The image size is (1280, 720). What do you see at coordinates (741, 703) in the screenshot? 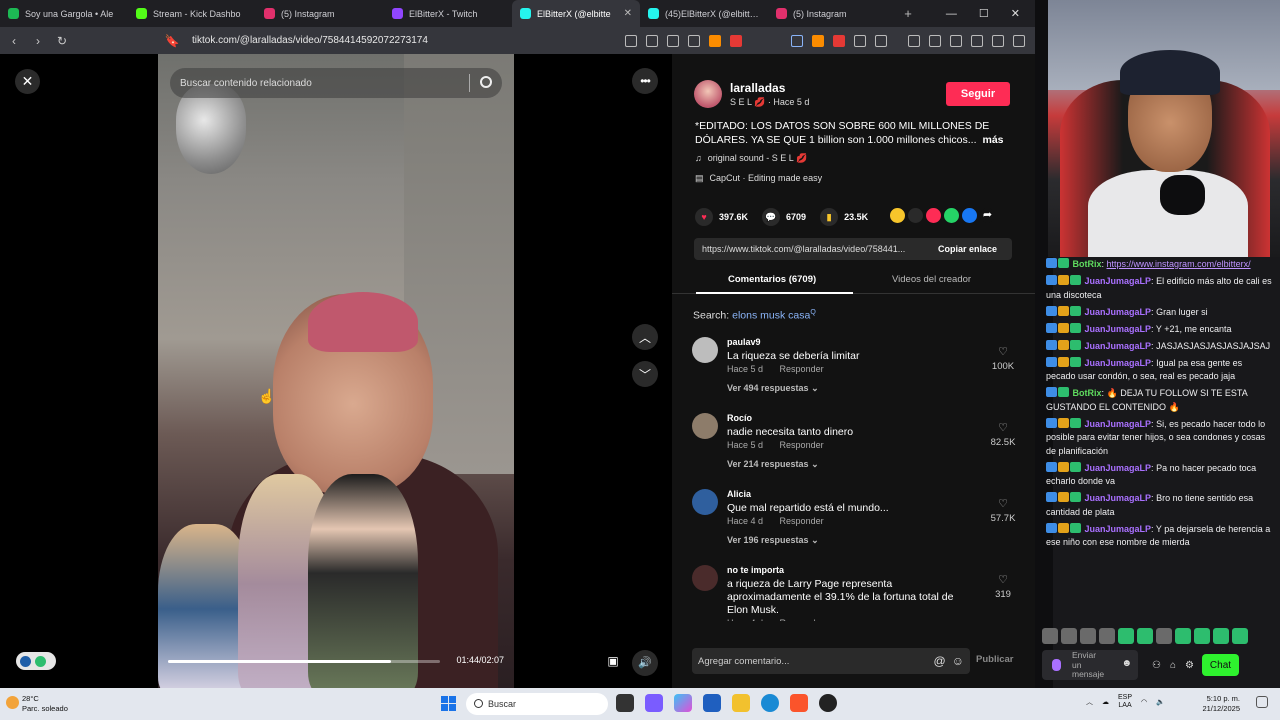
I see `file-explorer-icon` at bounding box center [741, 703].